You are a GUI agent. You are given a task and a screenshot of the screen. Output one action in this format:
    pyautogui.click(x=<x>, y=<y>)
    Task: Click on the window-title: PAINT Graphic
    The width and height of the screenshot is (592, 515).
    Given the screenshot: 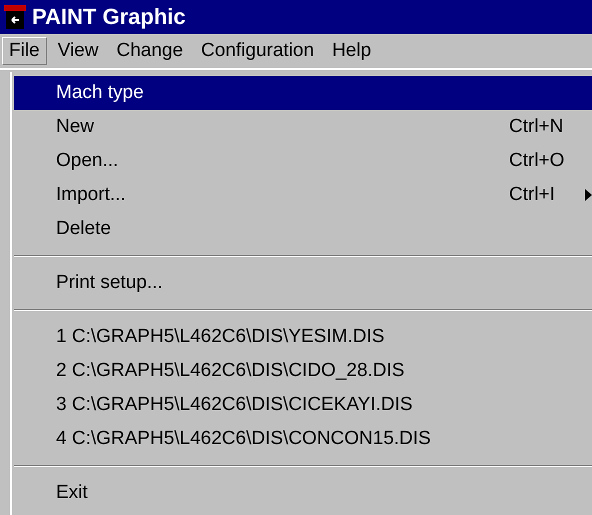 What is the action you would take?
    pyautogui.click(x=109, y=17)
    